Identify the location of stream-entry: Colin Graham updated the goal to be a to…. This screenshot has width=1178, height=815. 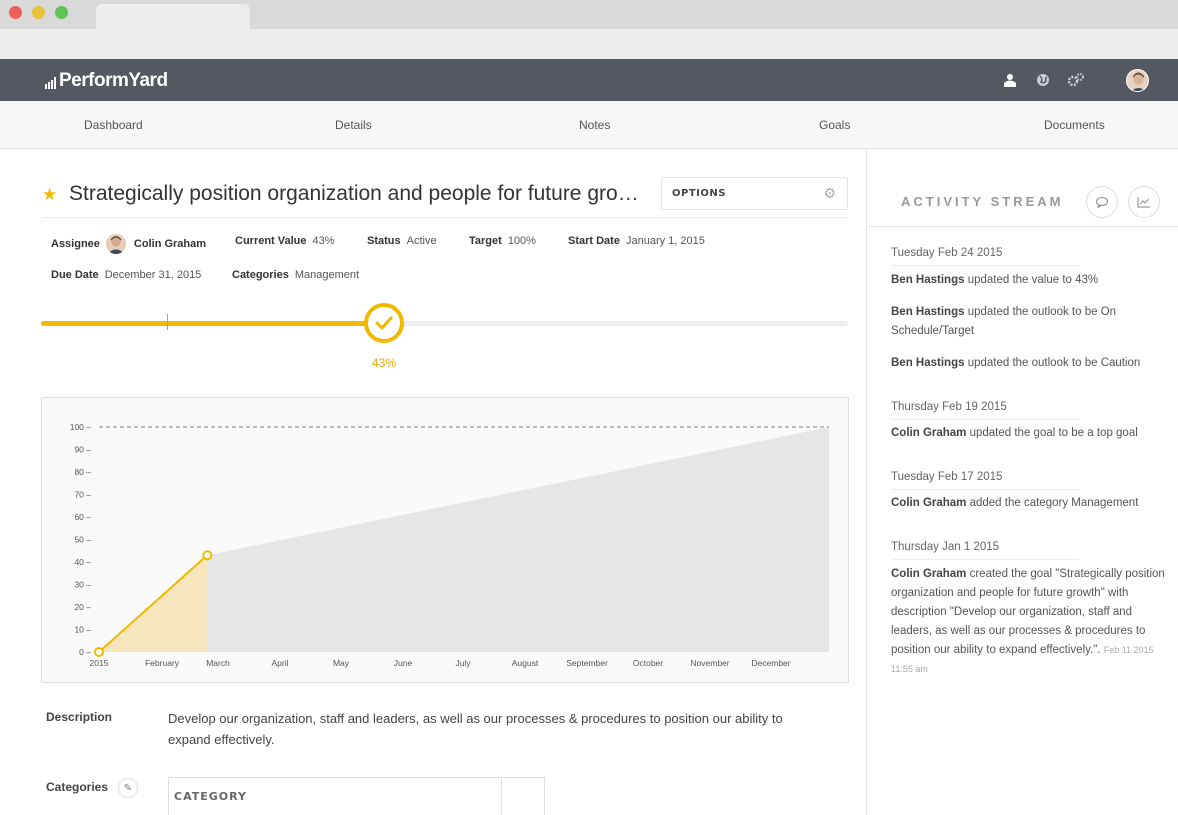
(1031, 433).